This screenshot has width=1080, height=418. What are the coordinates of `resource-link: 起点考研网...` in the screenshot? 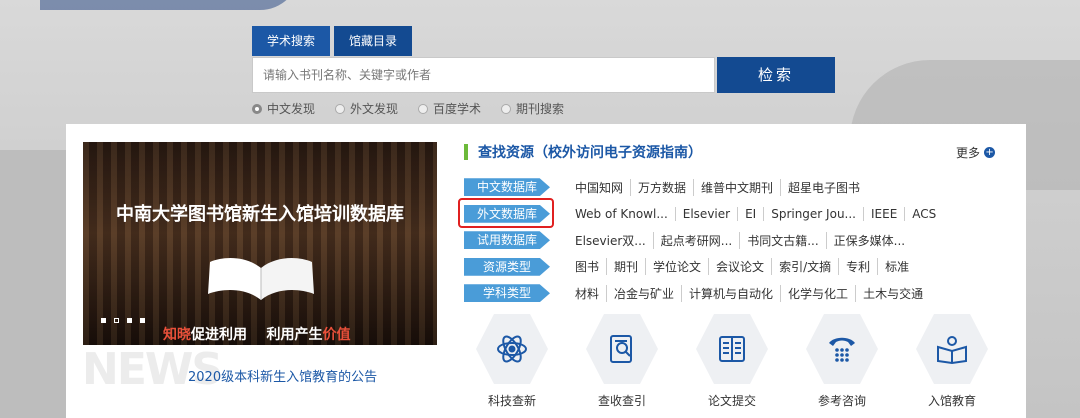 It's located at (697, 240).